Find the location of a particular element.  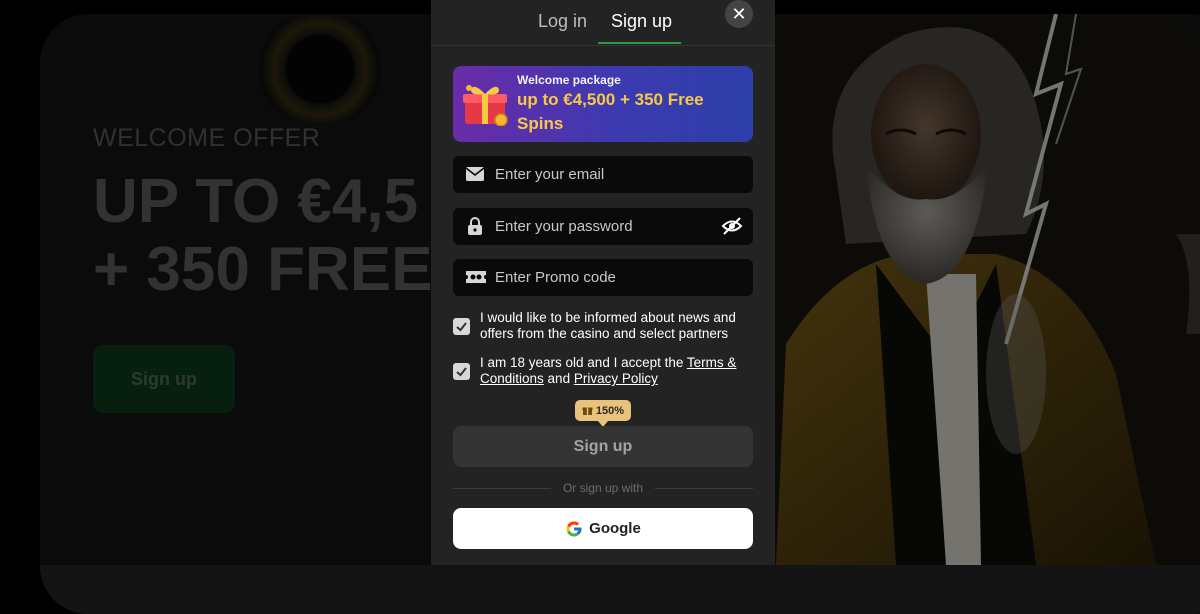

age-terms-checkbox is located at coordinates (461, 371).